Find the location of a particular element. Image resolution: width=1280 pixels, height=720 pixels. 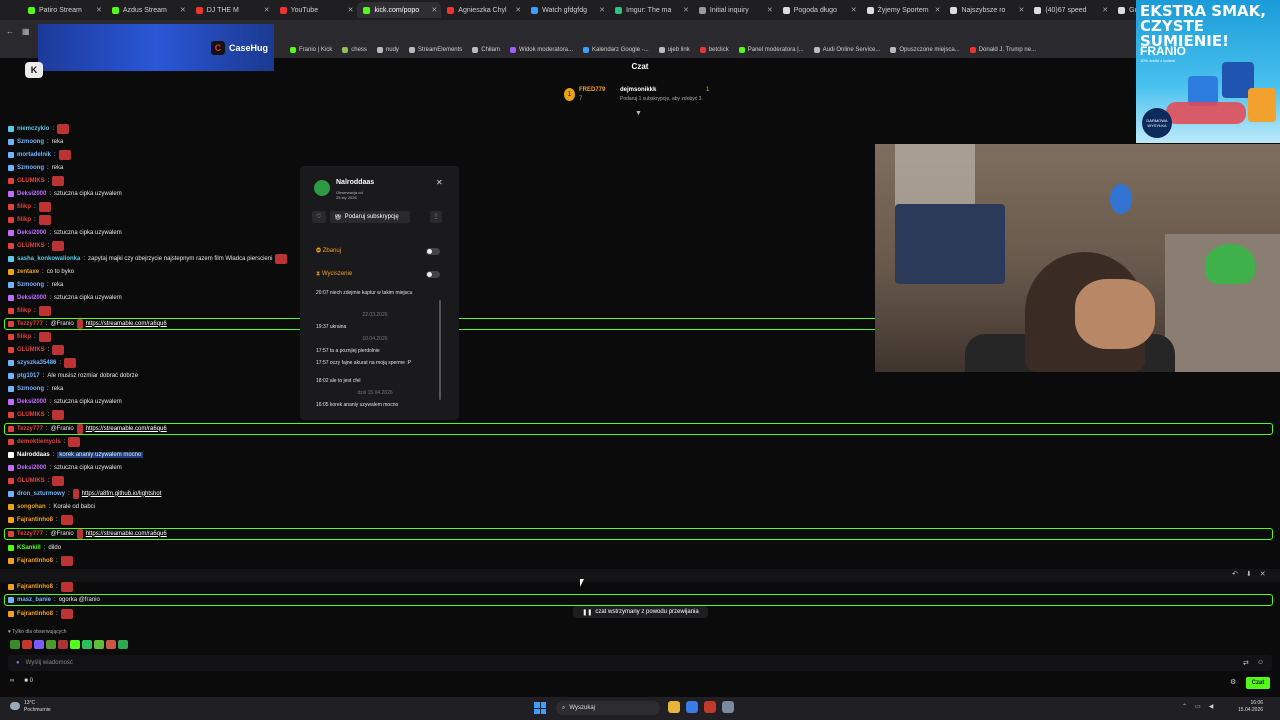

weather-widget: 13°C Pochmurnie is located at coordinates (30, 707).